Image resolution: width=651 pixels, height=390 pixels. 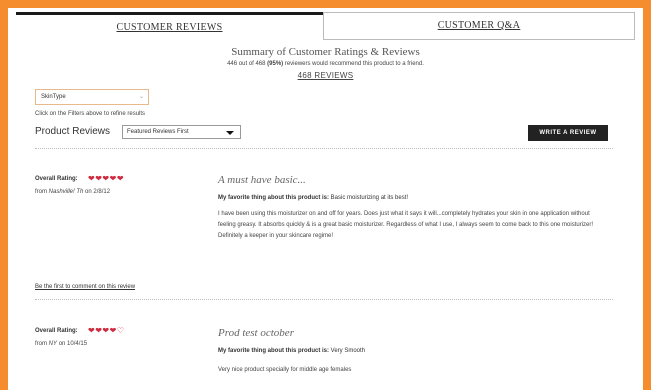 I want to click on review-author: NY, so click(x=53, y=344).